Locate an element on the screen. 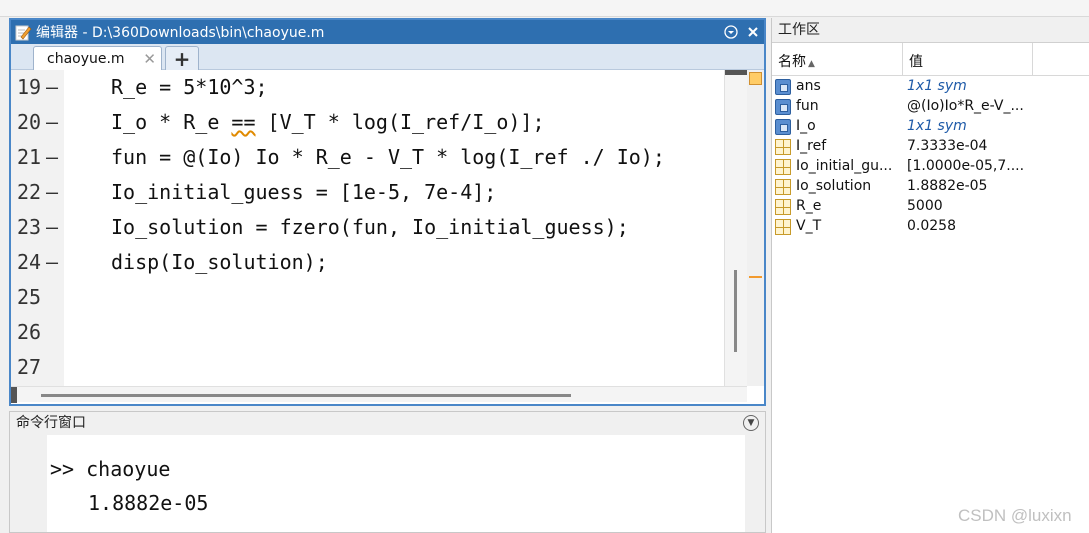  column-header-value: 值 is located at coordinates (916, 61).